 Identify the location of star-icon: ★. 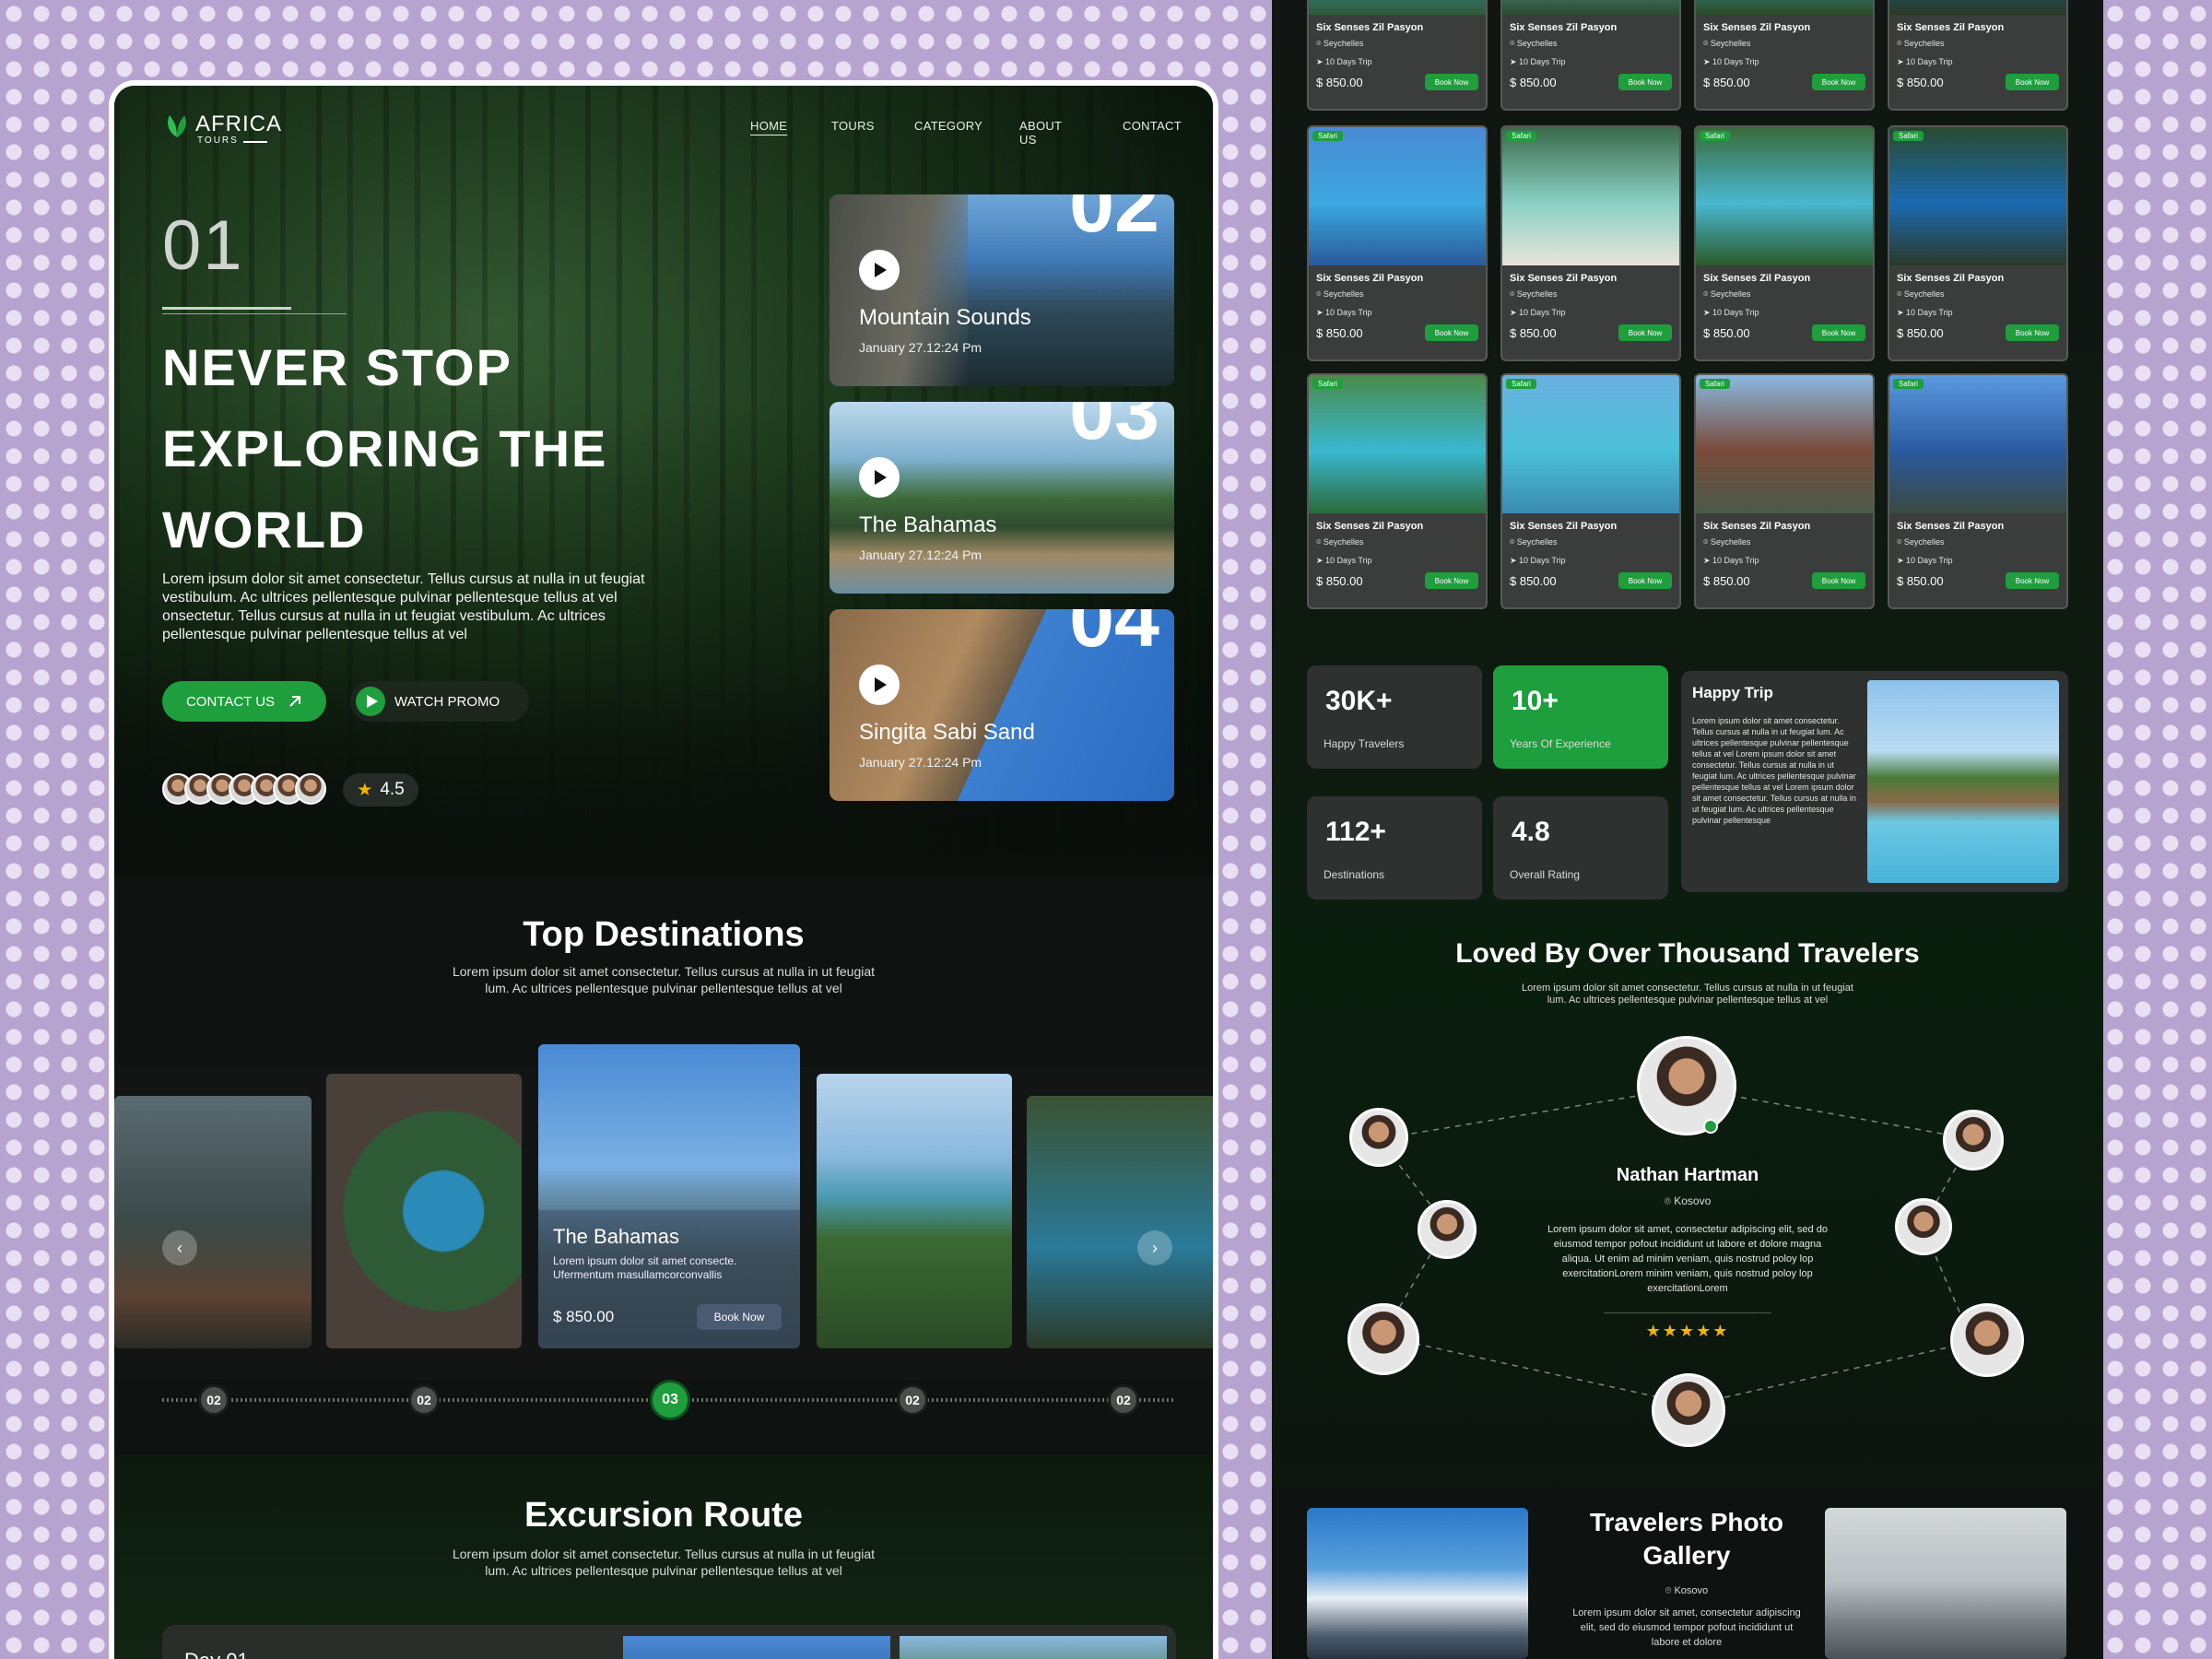
(1670, 1331).